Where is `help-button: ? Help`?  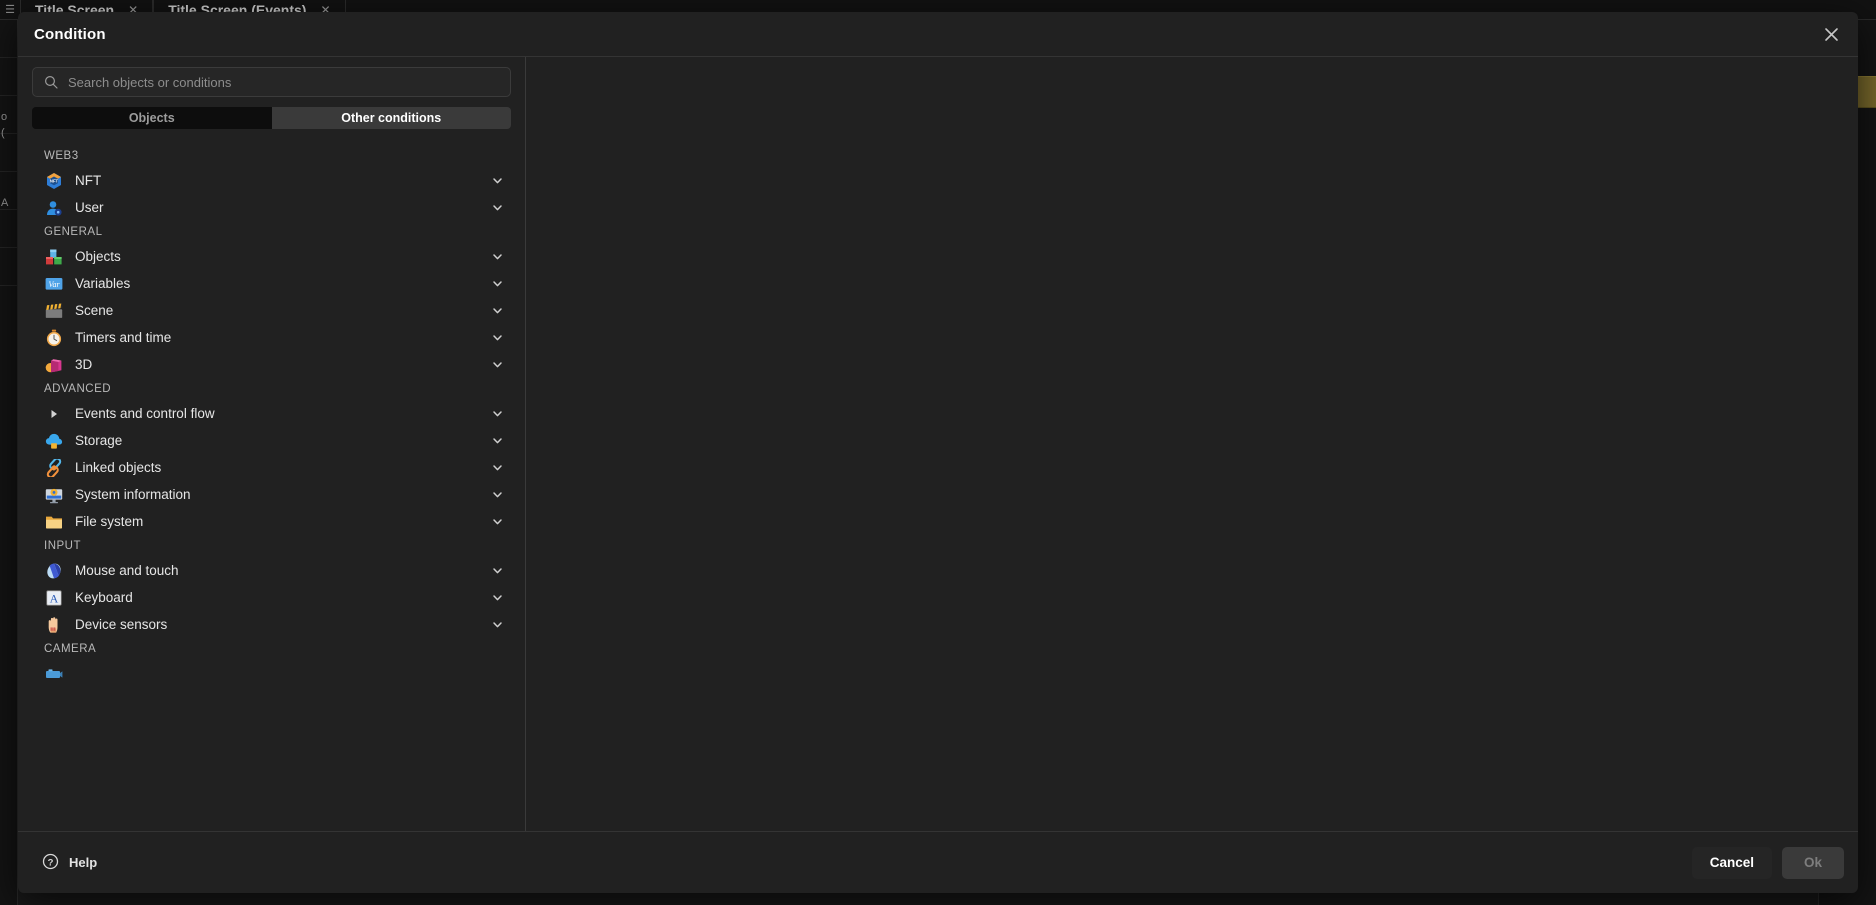 help-button: ? Help is located at coordinates (69, 863).